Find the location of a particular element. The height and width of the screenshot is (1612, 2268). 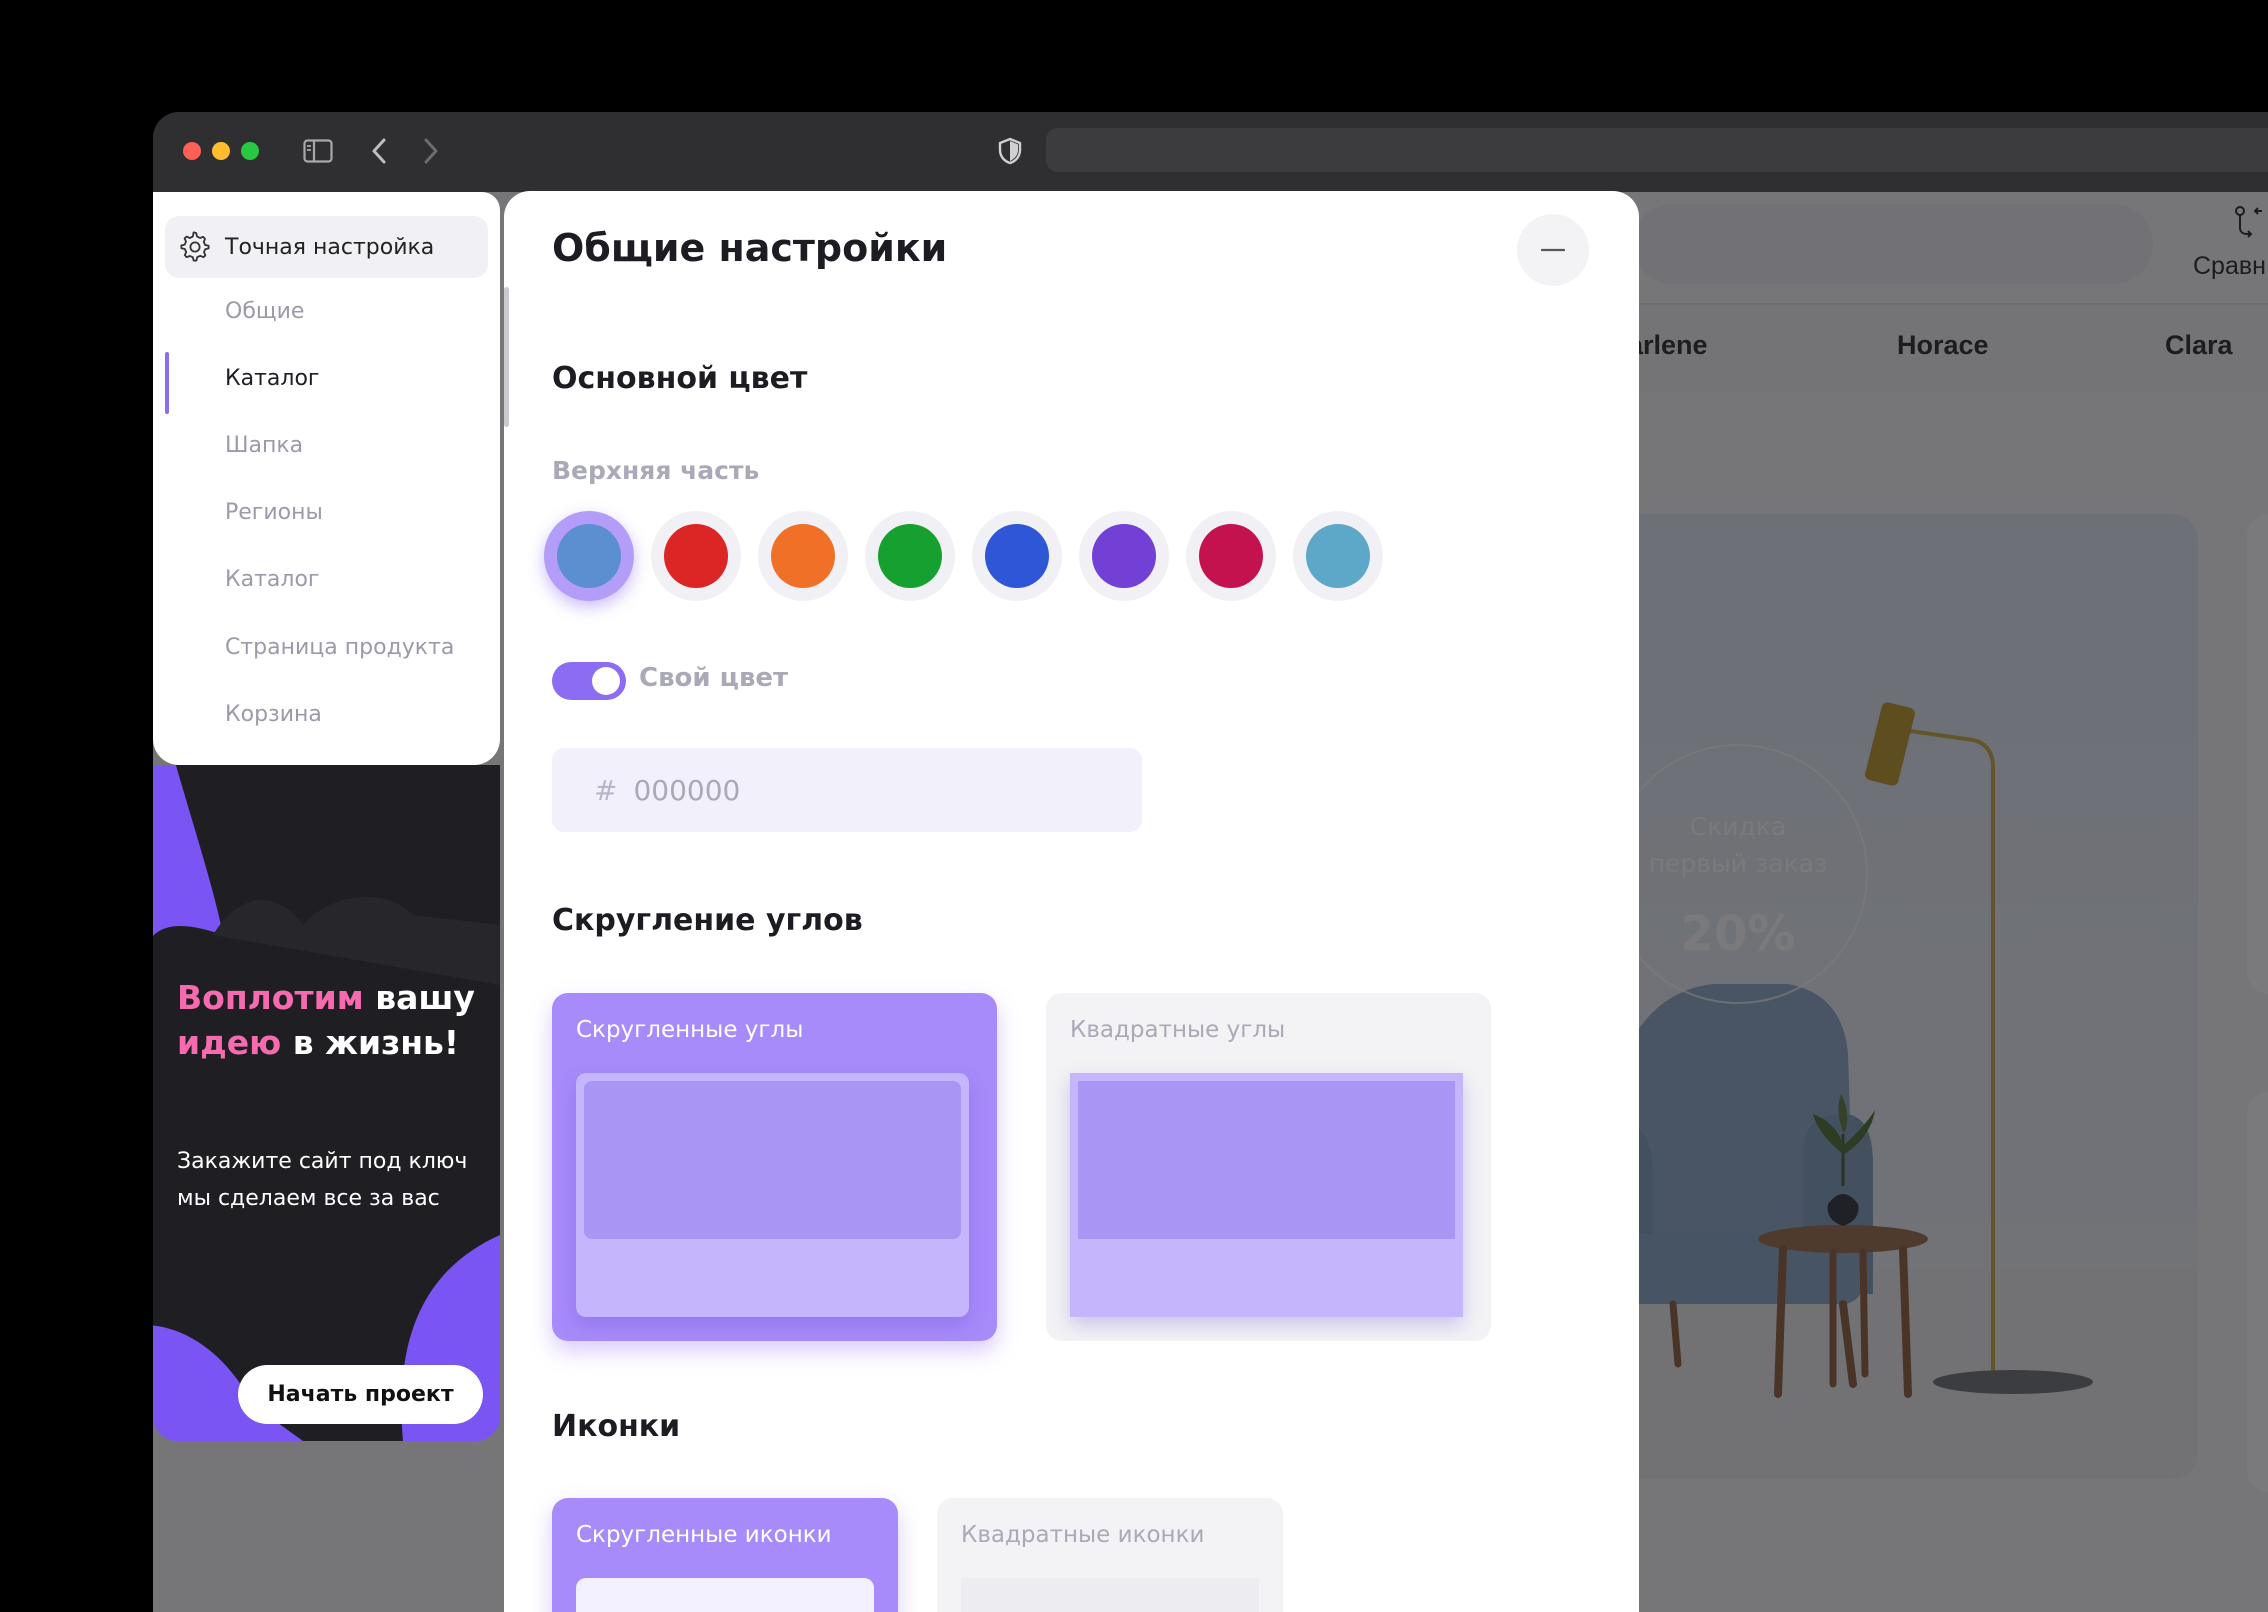

square-corners-option: Квадратные углы is located at coordinates (1268, 1167).